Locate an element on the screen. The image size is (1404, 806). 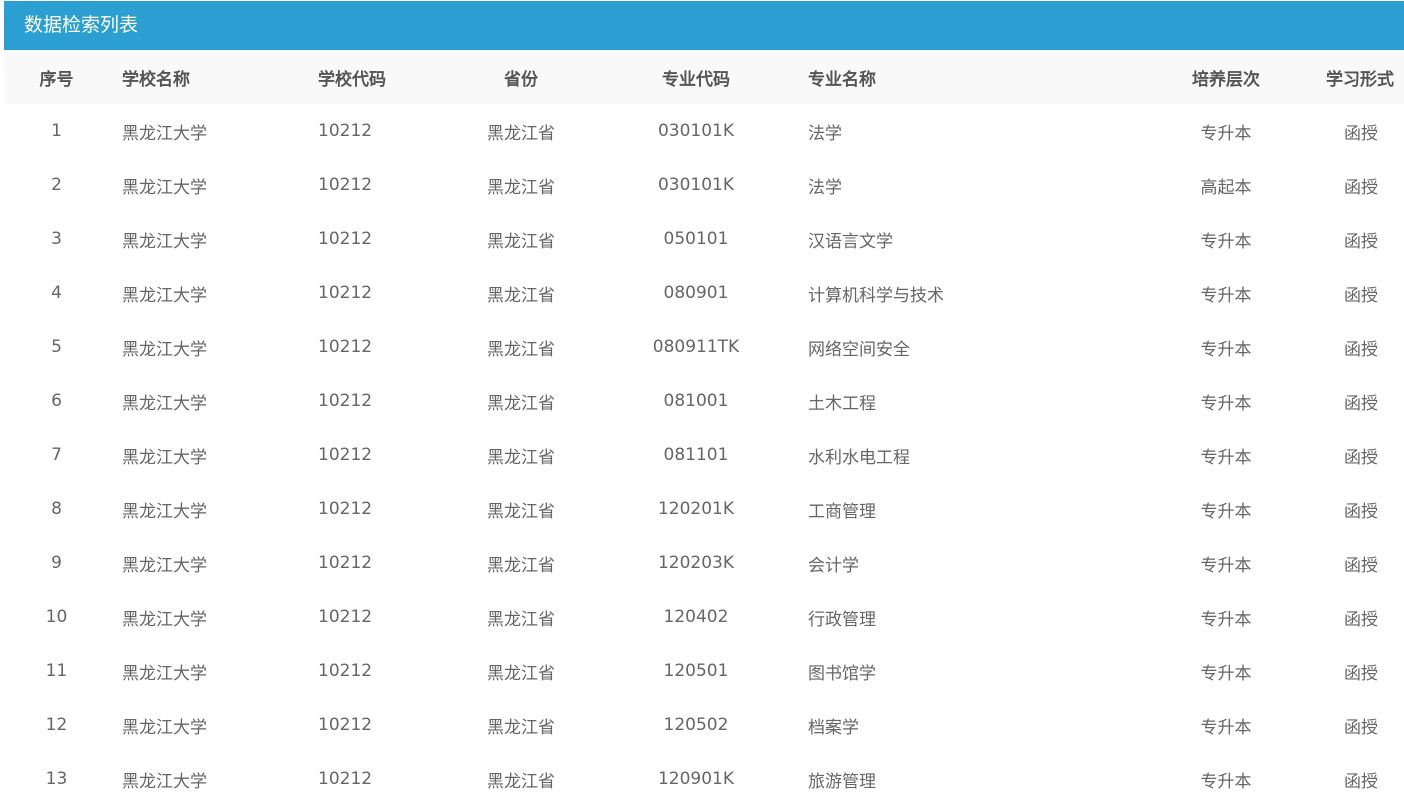
table-row: 8 黑龙江大学 10212 黑龙江省 120201K 工商管理 专升本 函授 is located at coordinates (704, 509).